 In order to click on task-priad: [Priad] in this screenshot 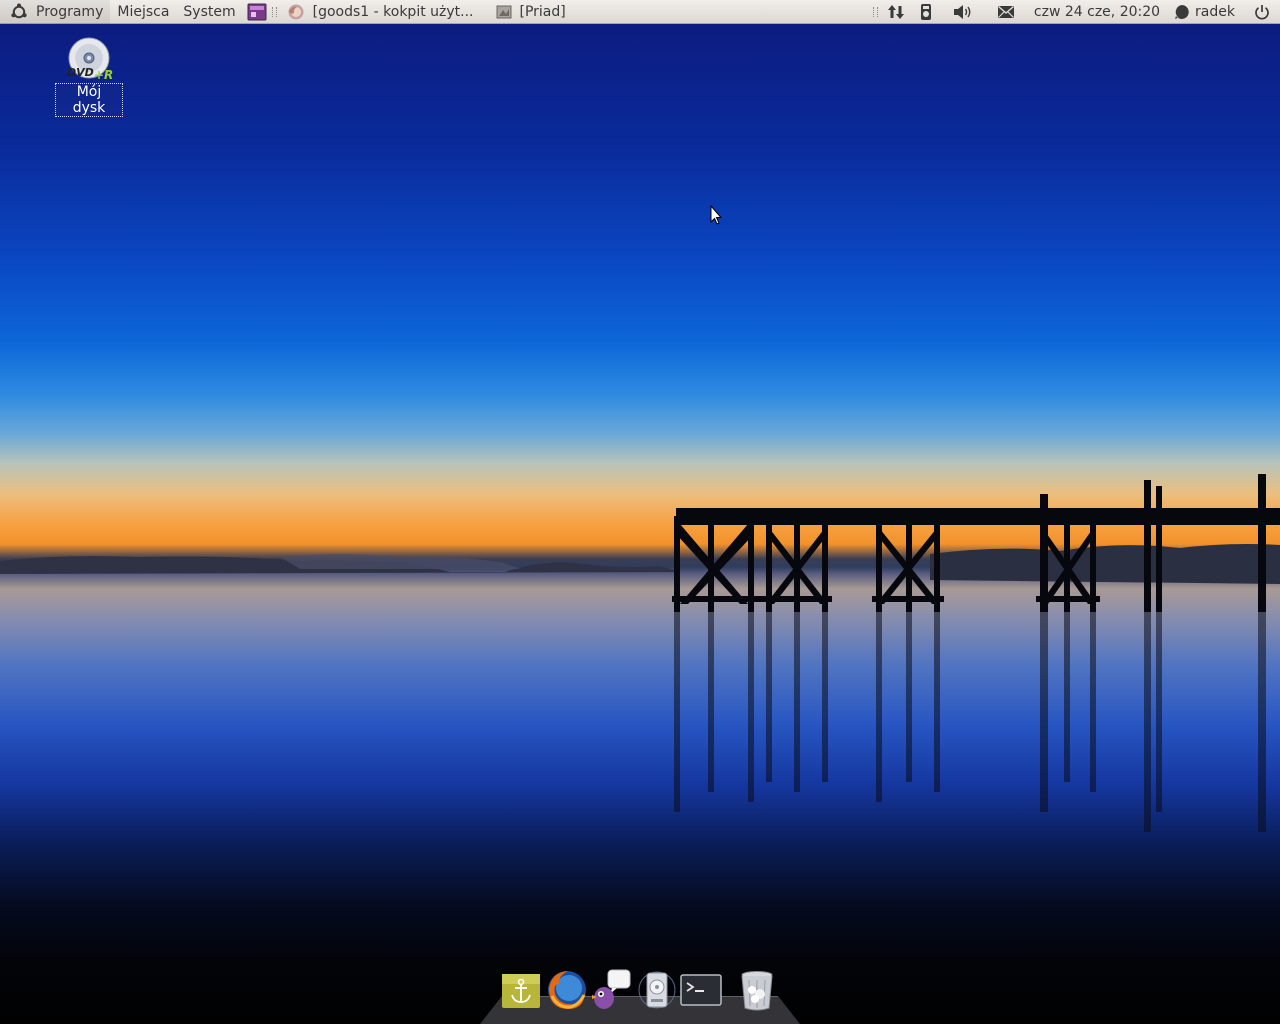, I will do `click(531, 12)`.